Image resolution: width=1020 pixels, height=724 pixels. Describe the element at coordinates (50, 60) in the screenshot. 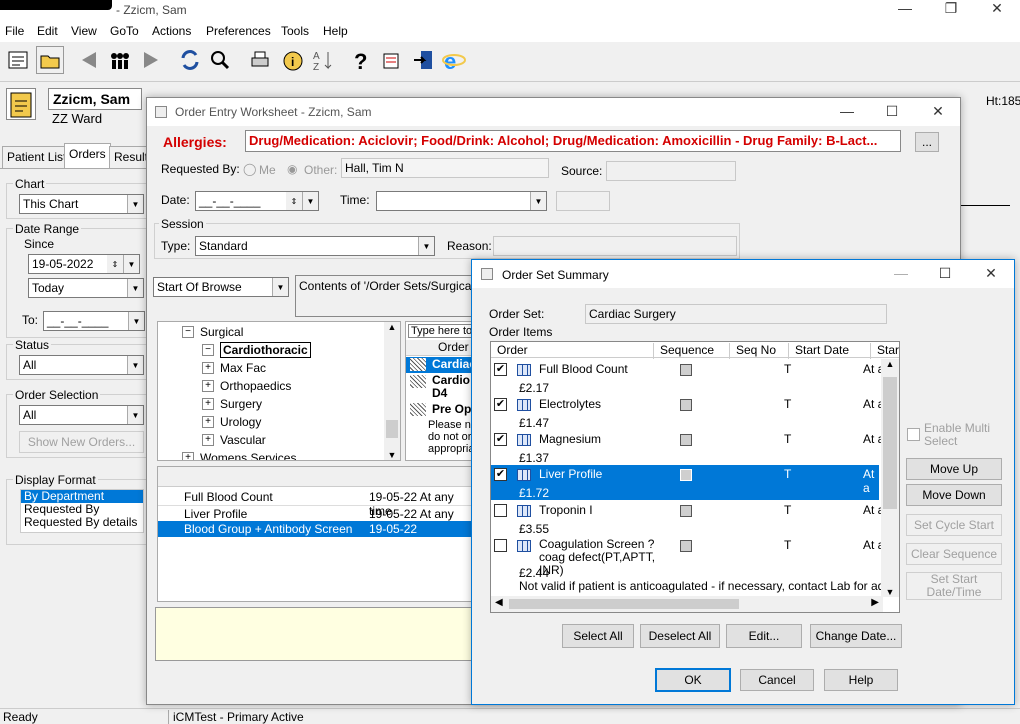

I see `folder-tool-icon` at that location.